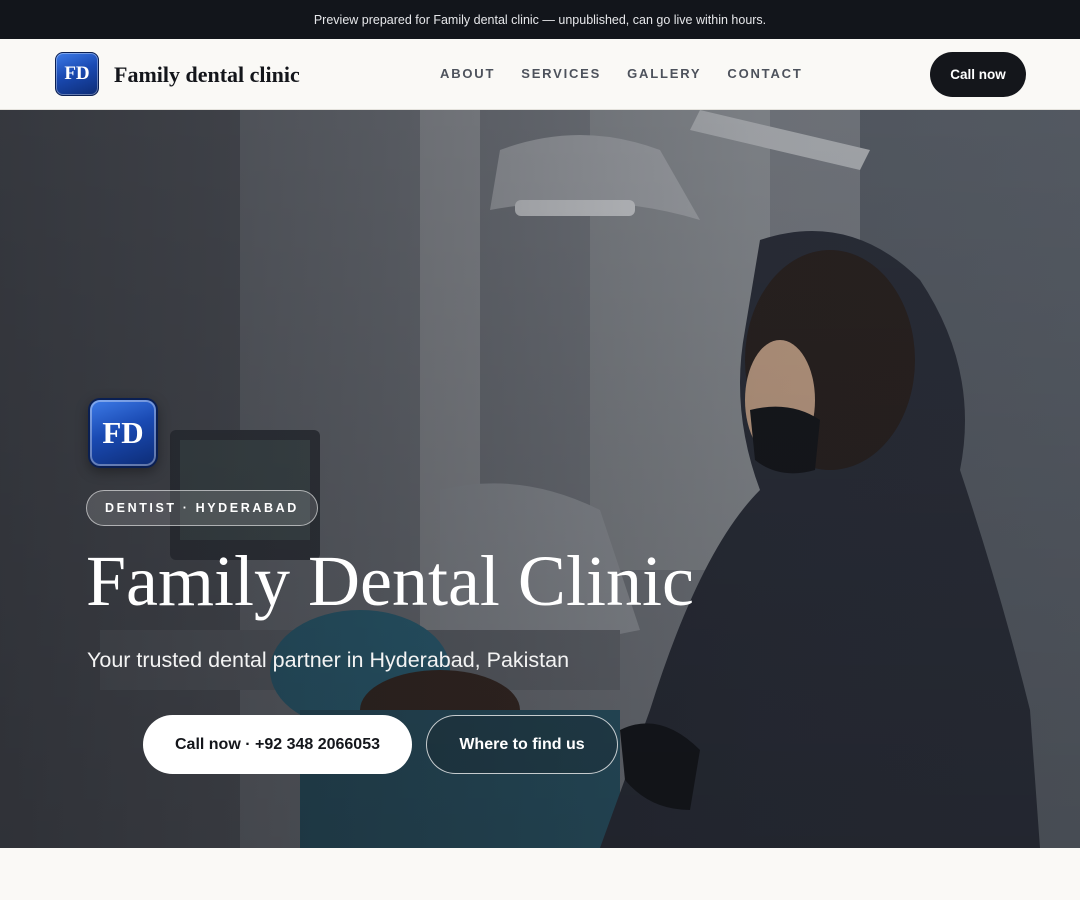 This screenshot has height=900, width=1080. Describe the element at coordinates (978, 74) in the screenshot. I see `header-call-button: Call now` at that location.